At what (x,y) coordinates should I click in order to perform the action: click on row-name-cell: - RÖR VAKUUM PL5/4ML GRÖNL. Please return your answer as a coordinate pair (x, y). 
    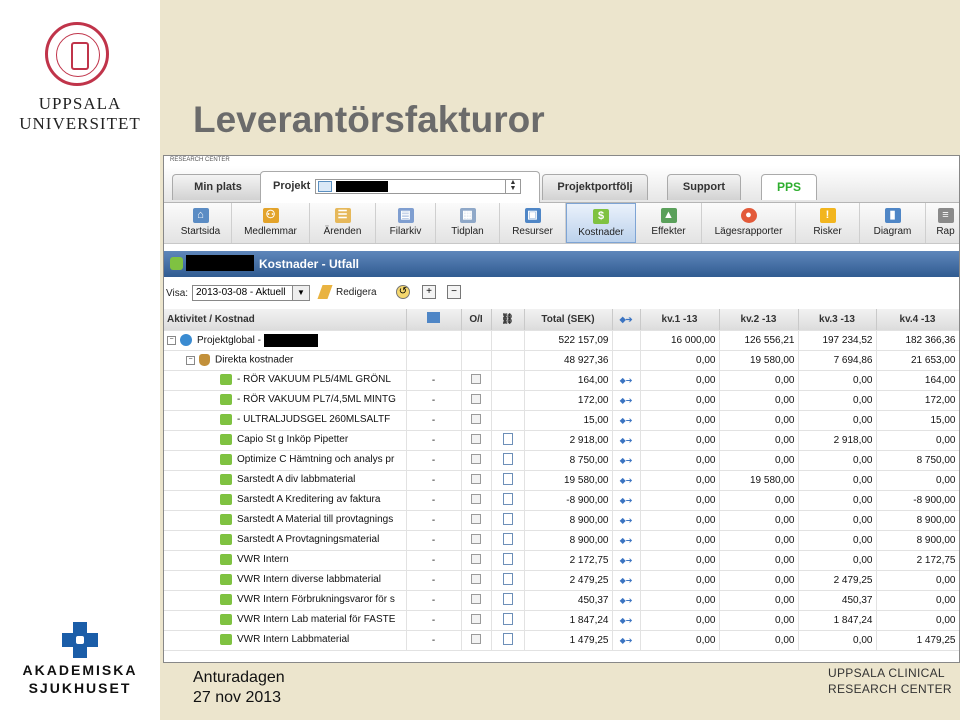
    Looking at the image, I should click on (285, 380).